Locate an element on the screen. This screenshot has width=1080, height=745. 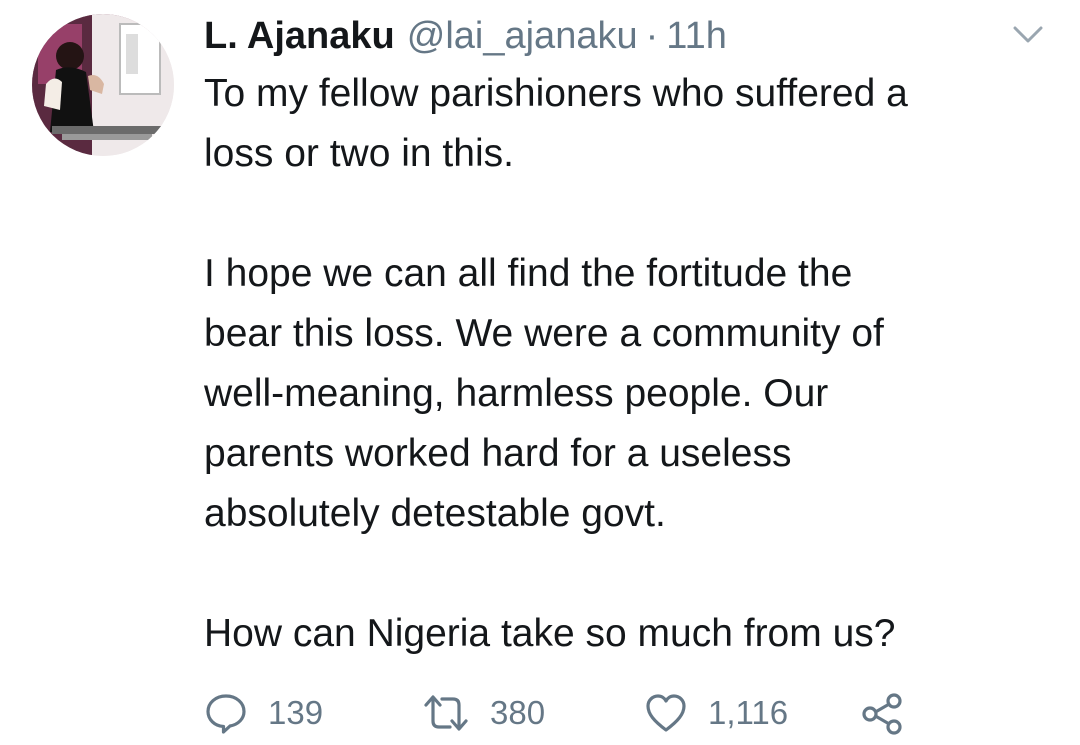
tweet-line: parents worked hard for a useless is located at coordinates (498, 453).